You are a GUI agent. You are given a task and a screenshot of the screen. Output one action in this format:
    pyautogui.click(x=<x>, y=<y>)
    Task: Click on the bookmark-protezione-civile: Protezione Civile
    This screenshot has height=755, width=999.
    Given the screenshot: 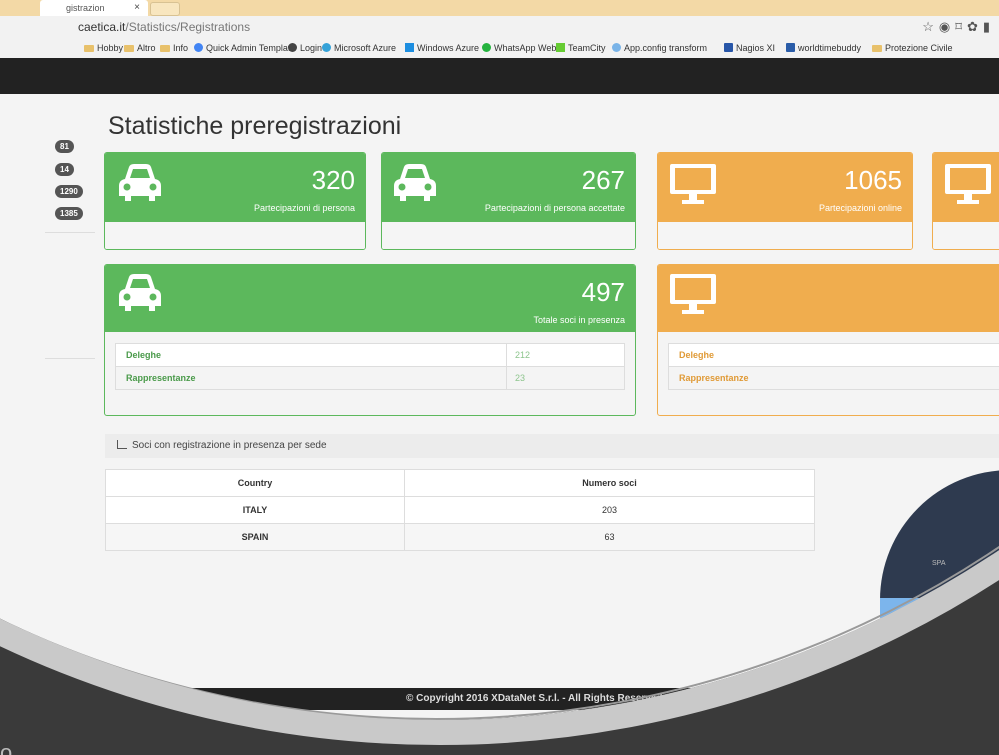 What is the action you would take?
    pyautogui.click(x=912, y=48)
    